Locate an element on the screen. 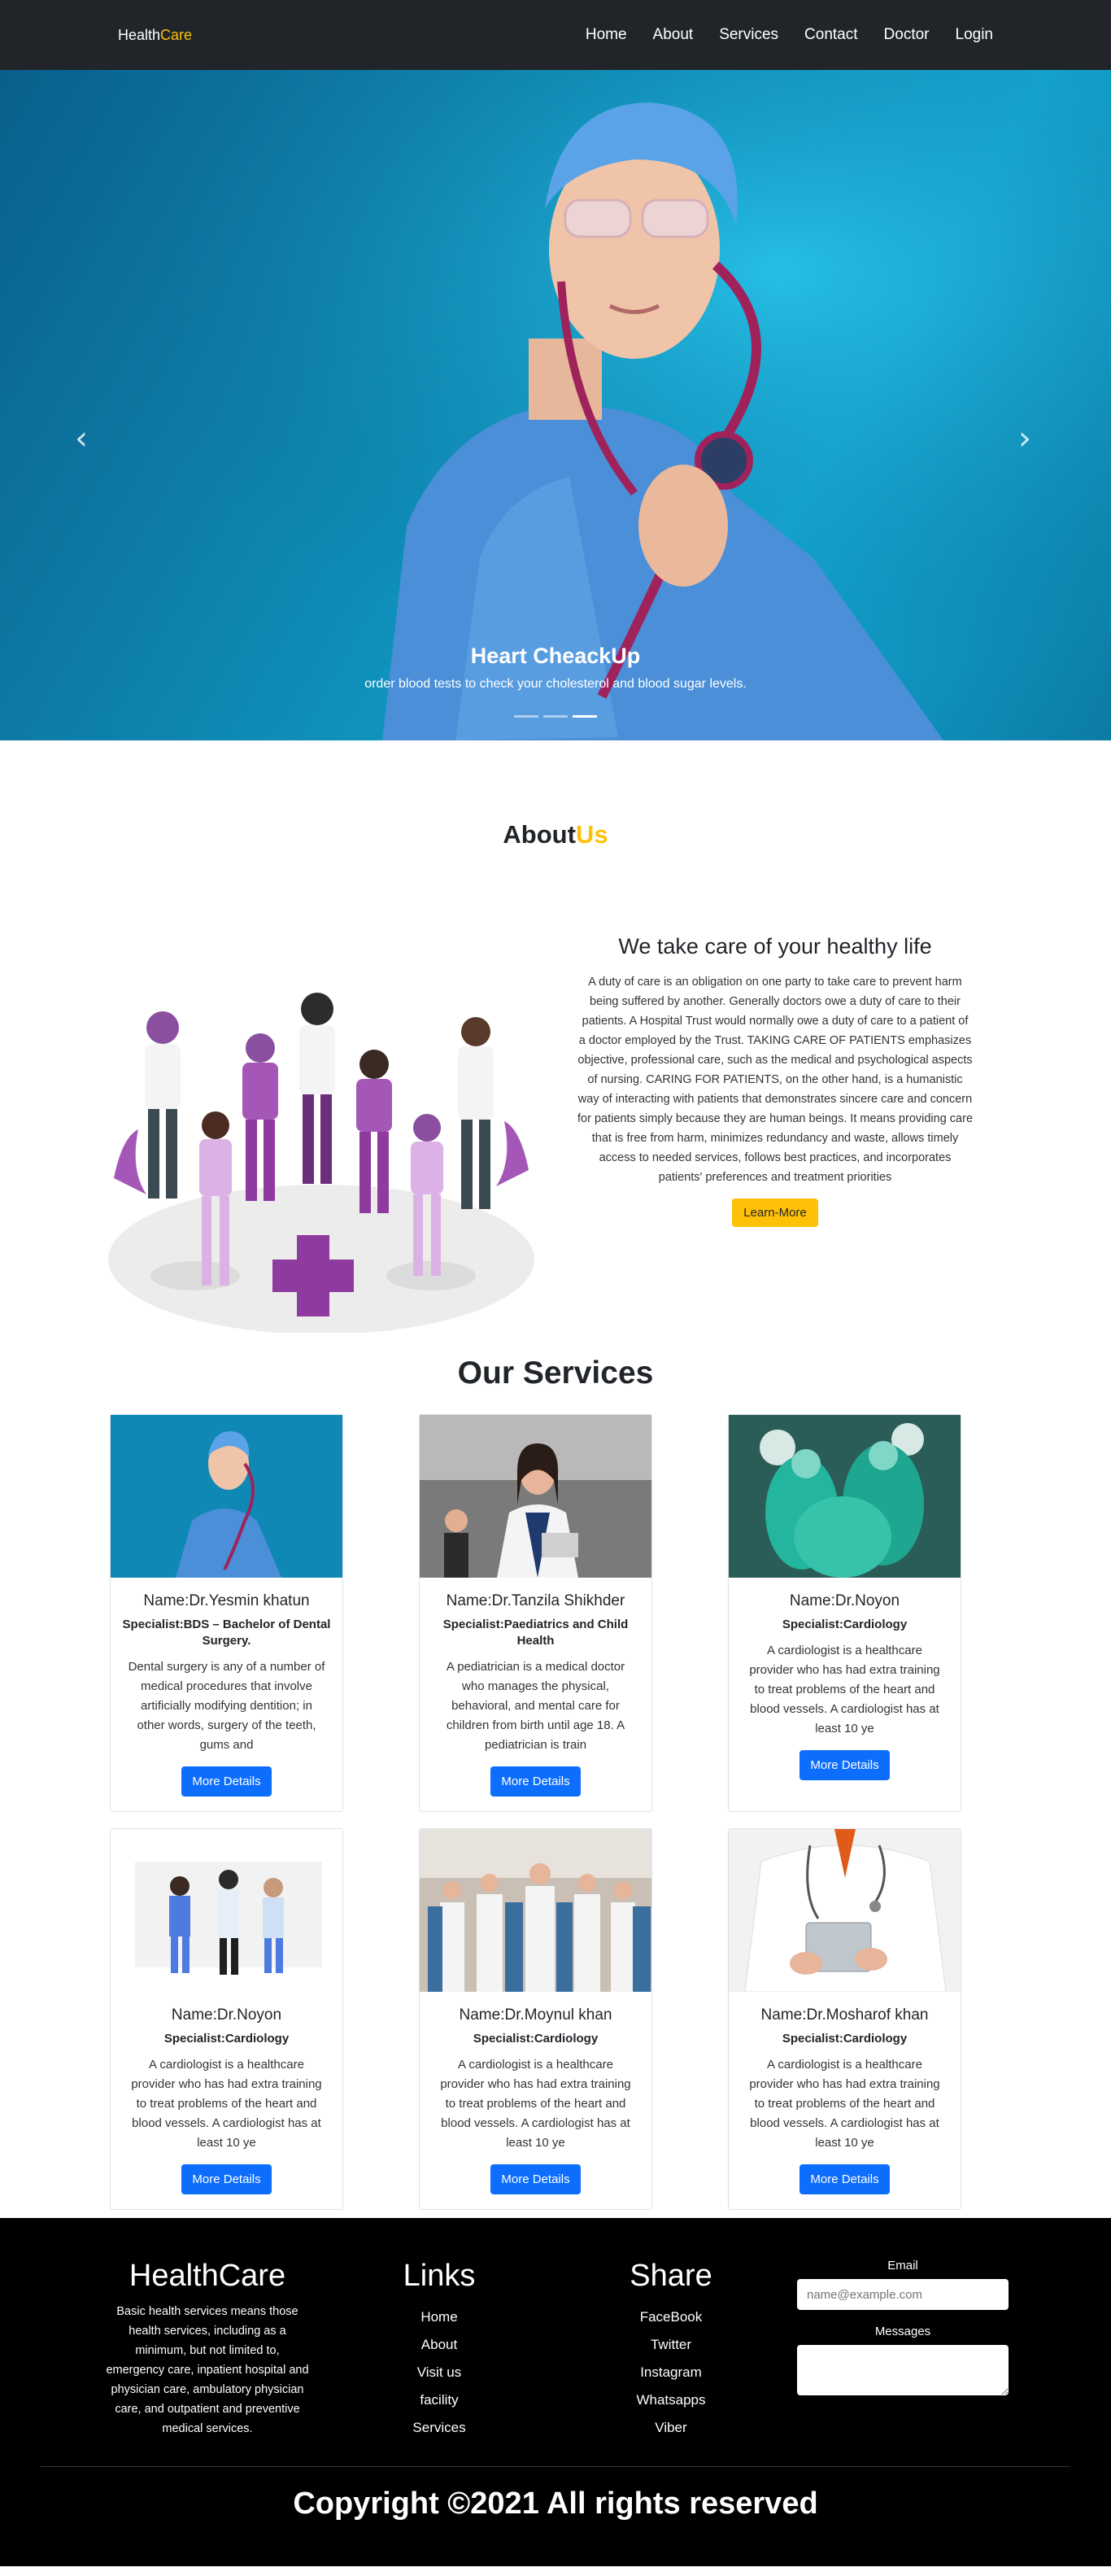  share-instagram: Instagram is located at coordinates (671, 2372).